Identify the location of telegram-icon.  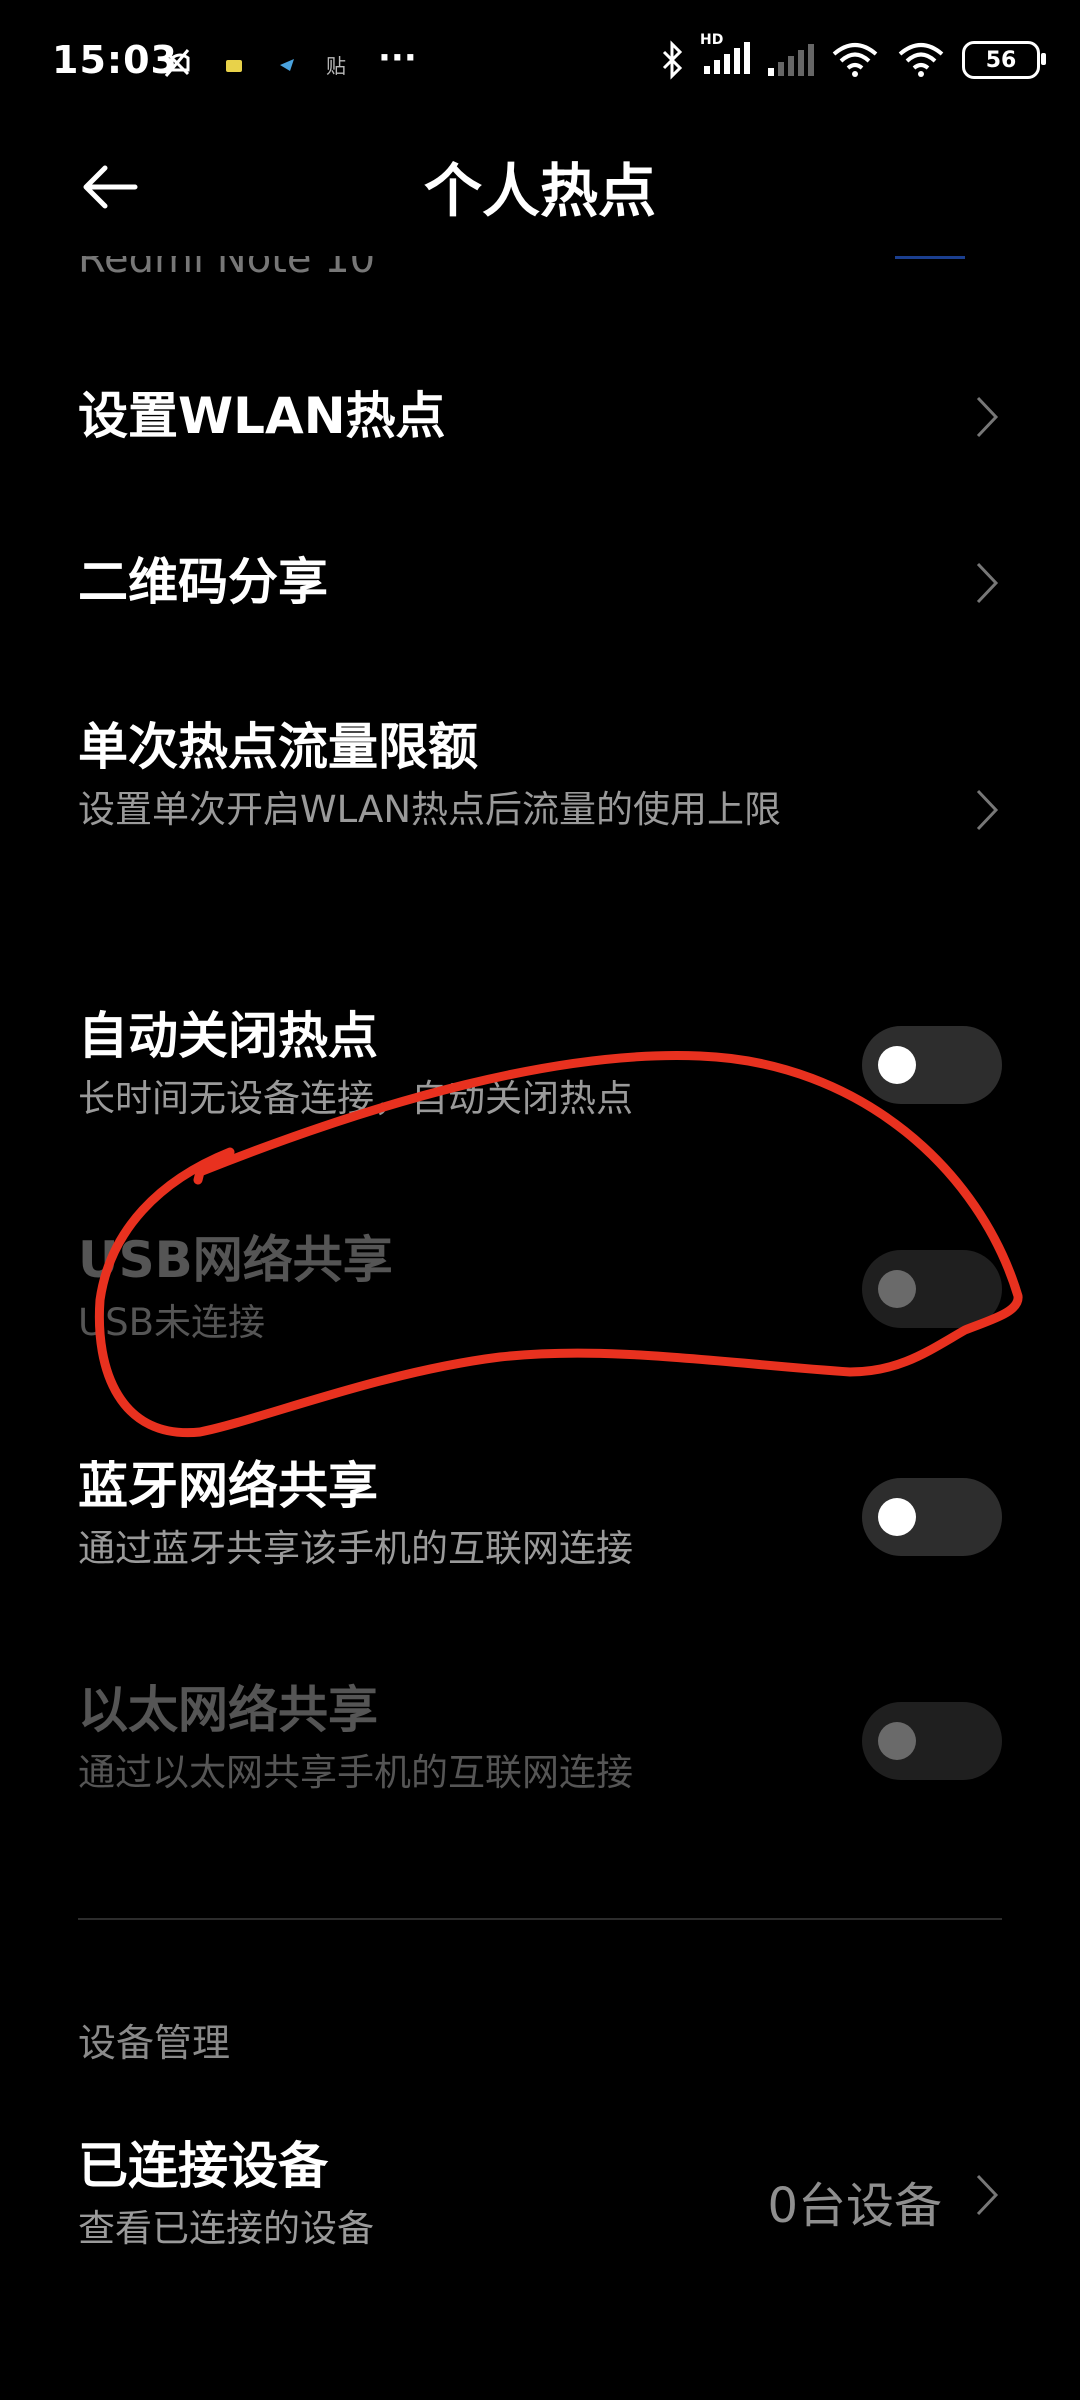
(287, 65).